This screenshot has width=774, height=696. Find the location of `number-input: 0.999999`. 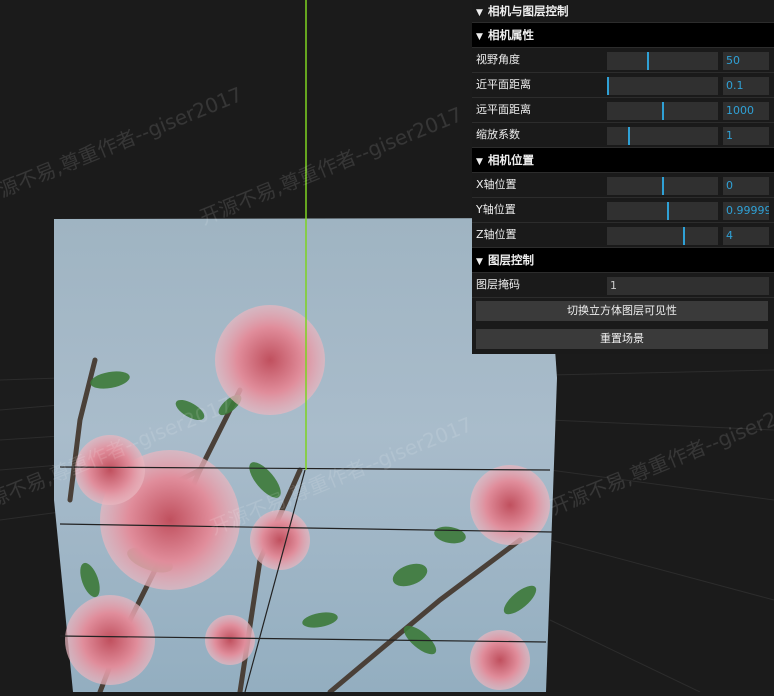

number-input: 0.999999 is located at coordinates (746, 211).